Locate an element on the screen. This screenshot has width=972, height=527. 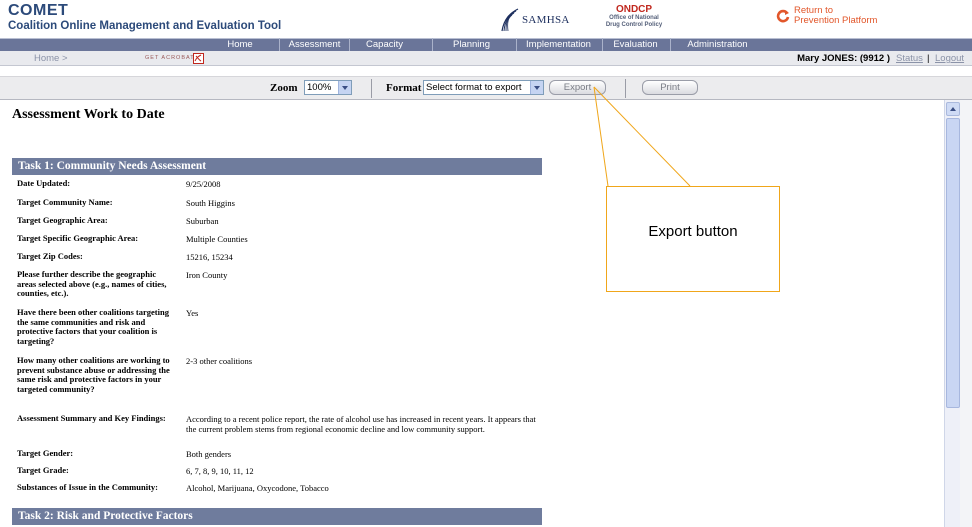
print-button: Print is located at coordinates (670, 87).